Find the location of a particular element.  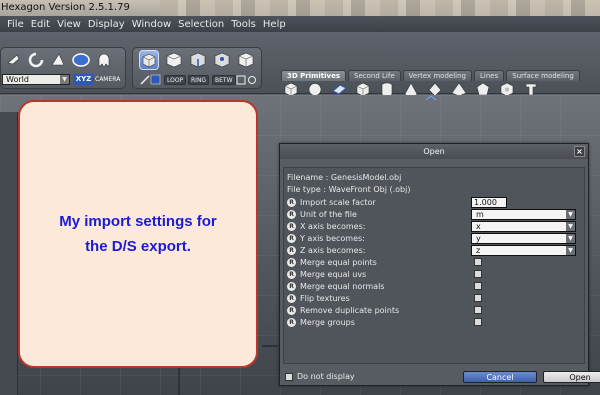

option-select-value: z is located at coordinates (478, 250).